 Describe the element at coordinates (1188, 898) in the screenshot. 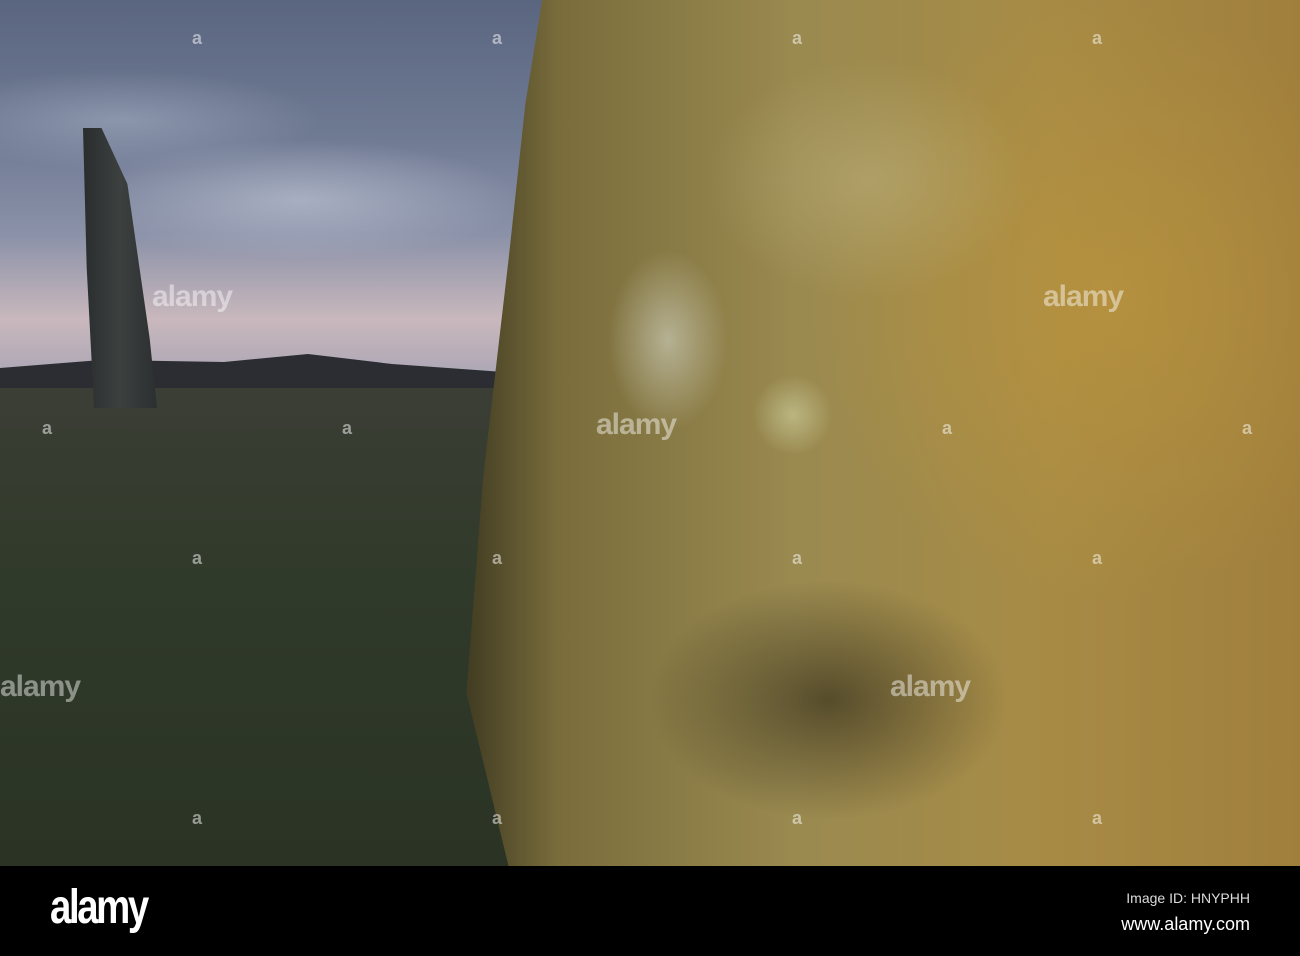

I see `image-id: Image ID: HNYPHH` at that location.